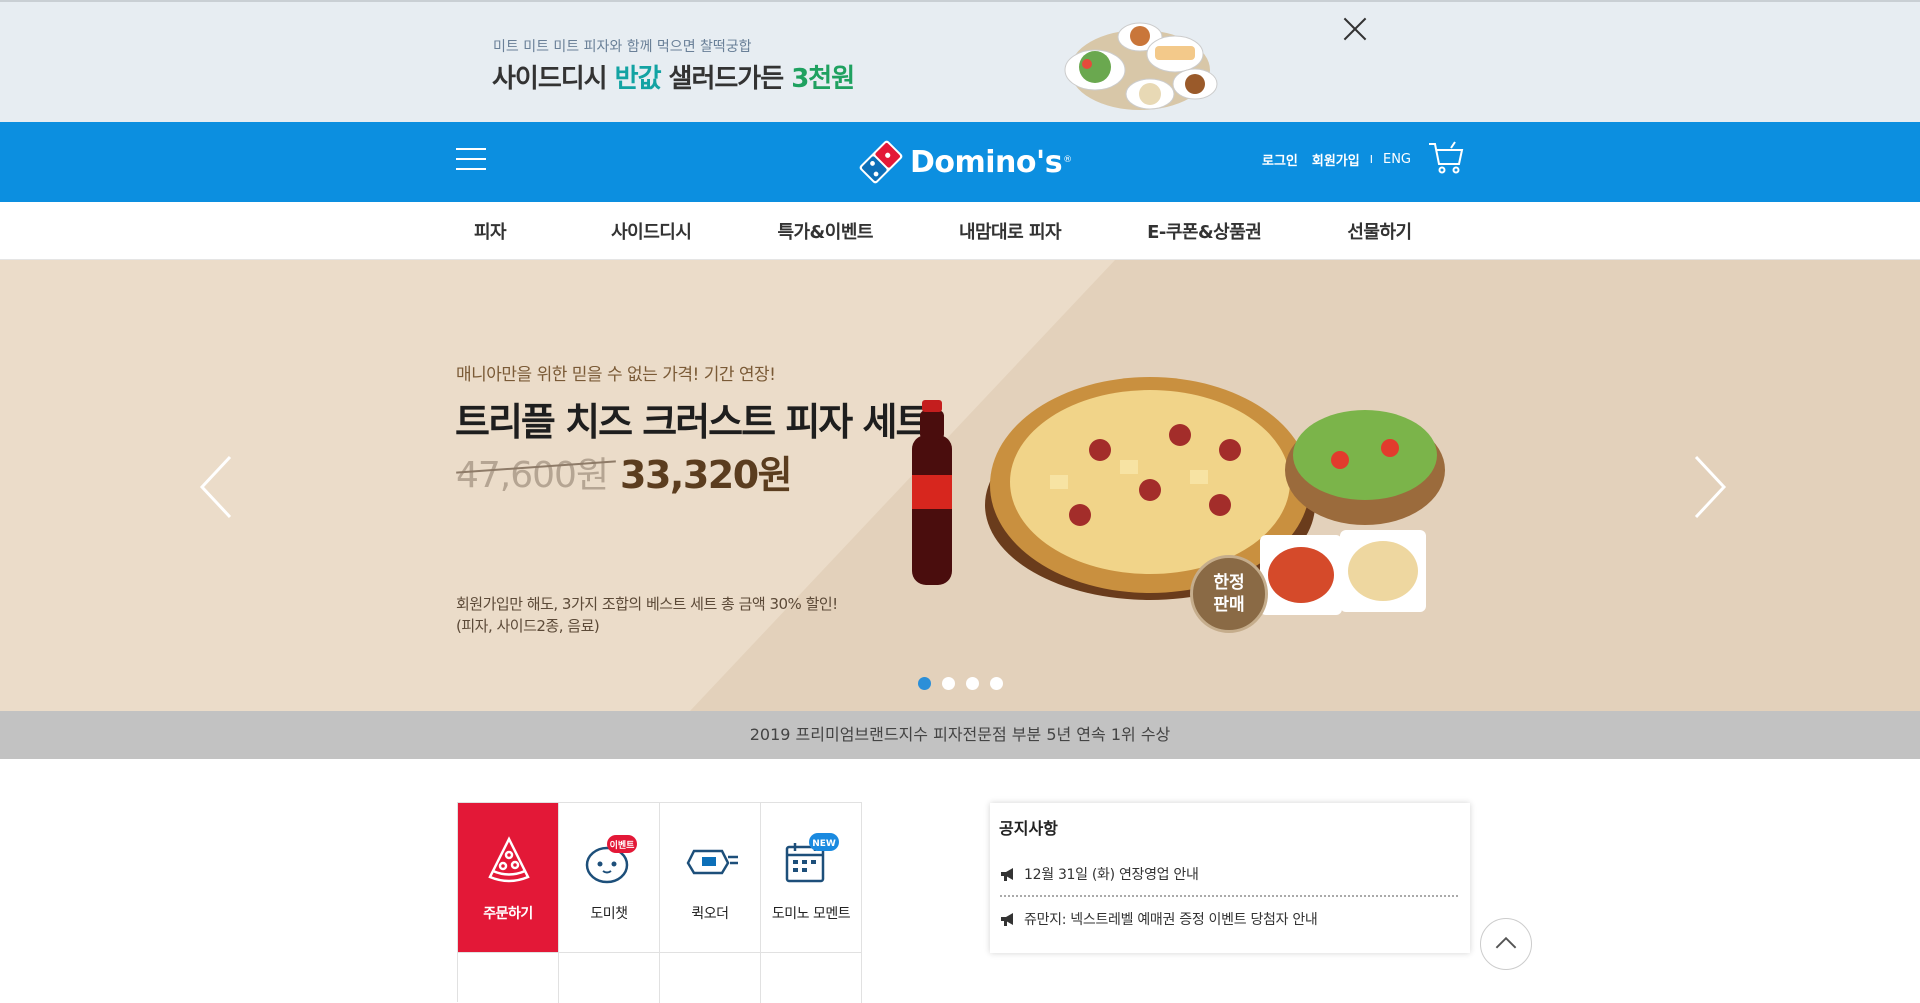  I want to click on quick-order-pizza: 주문하기, so click(508, 878).